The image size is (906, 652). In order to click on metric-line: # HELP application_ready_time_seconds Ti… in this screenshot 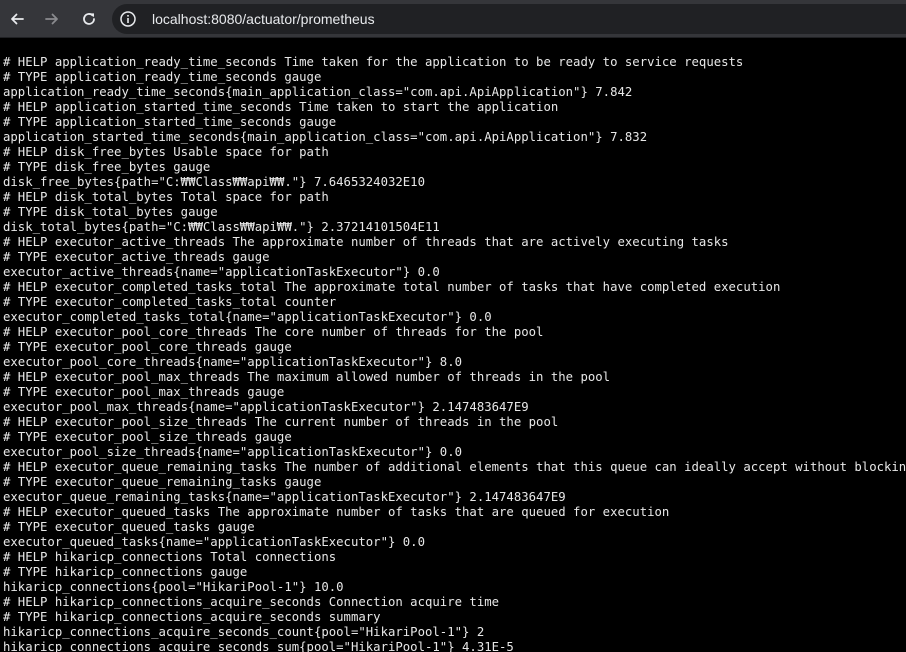, I will do `click(373, 62)`.